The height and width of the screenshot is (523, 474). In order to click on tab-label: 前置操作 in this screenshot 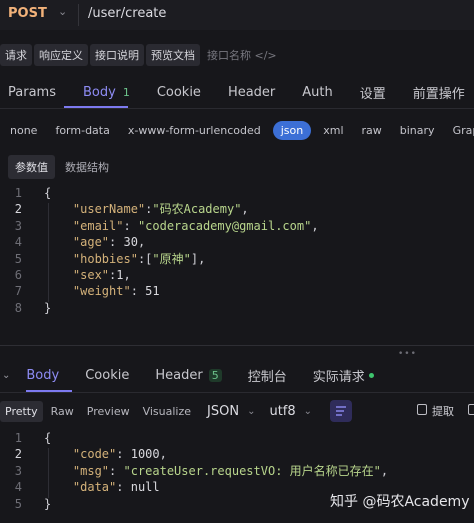, I will do `click(438, 94)`.